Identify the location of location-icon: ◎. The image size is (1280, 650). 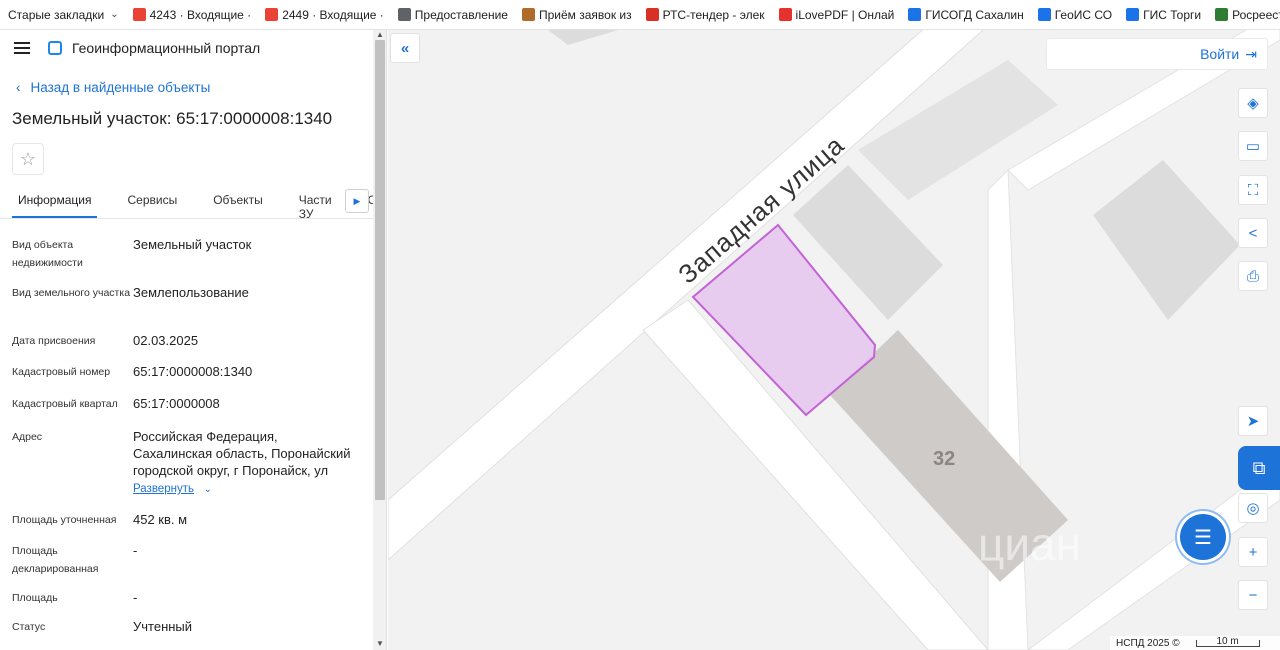
(1253, 508).